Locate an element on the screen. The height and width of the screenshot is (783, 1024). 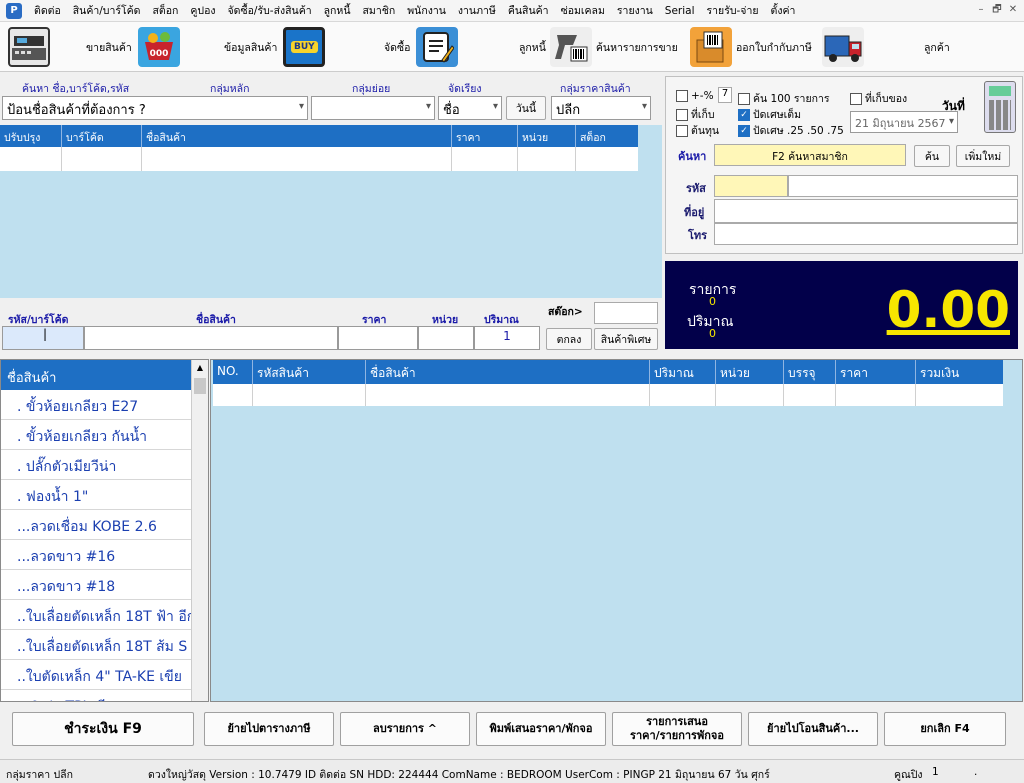
col-stock: สต็อก is located at coordinates (607, 136).